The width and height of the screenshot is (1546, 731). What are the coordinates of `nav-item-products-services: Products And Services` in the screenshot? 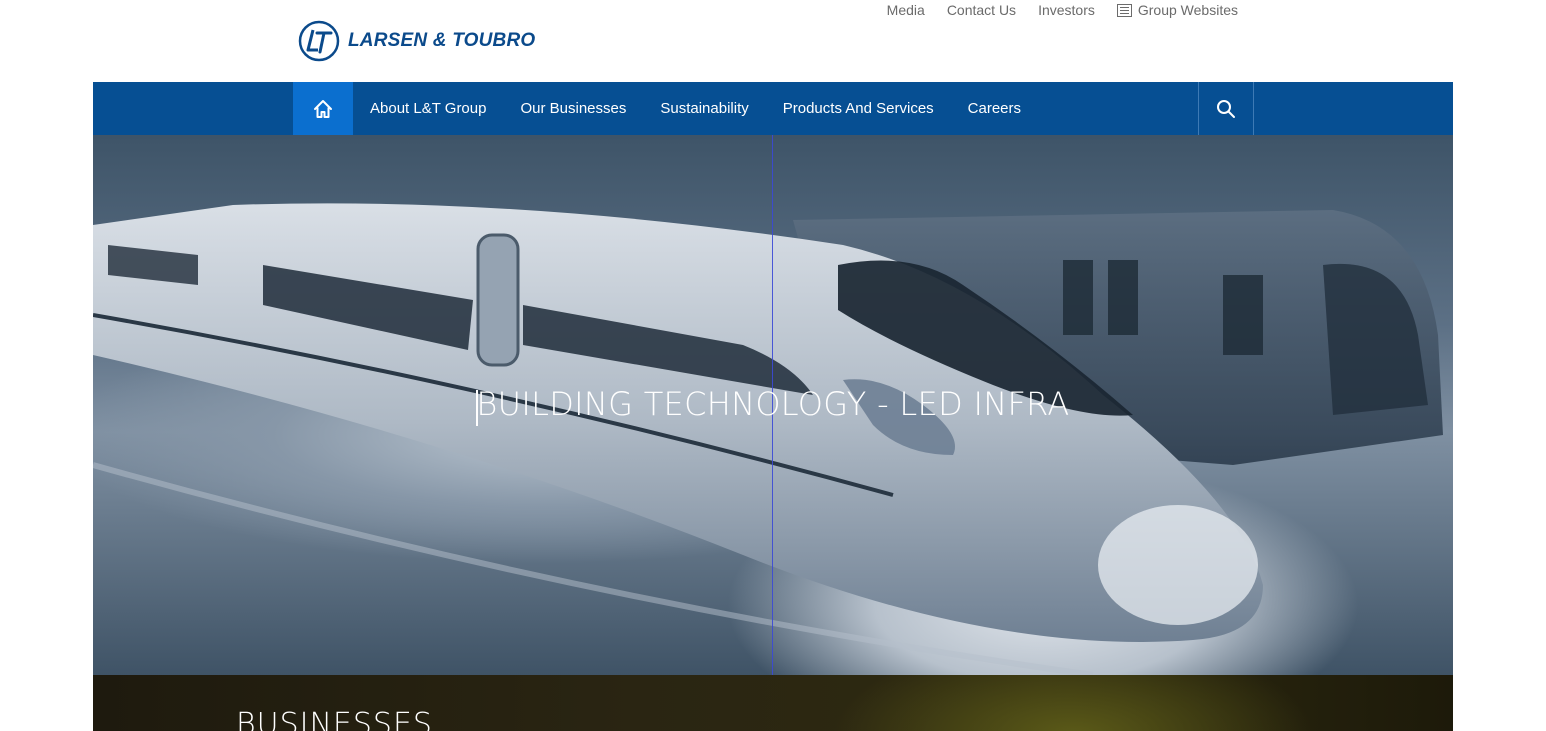 It's located at (858, 108).